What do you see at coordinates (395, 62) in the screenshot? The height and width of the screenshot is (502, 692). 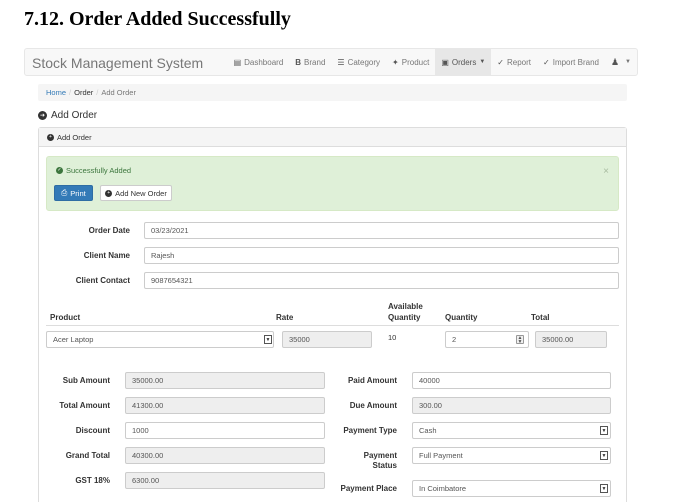 I see `pushpin-icon: ✦` at bounding box center [395, 62].